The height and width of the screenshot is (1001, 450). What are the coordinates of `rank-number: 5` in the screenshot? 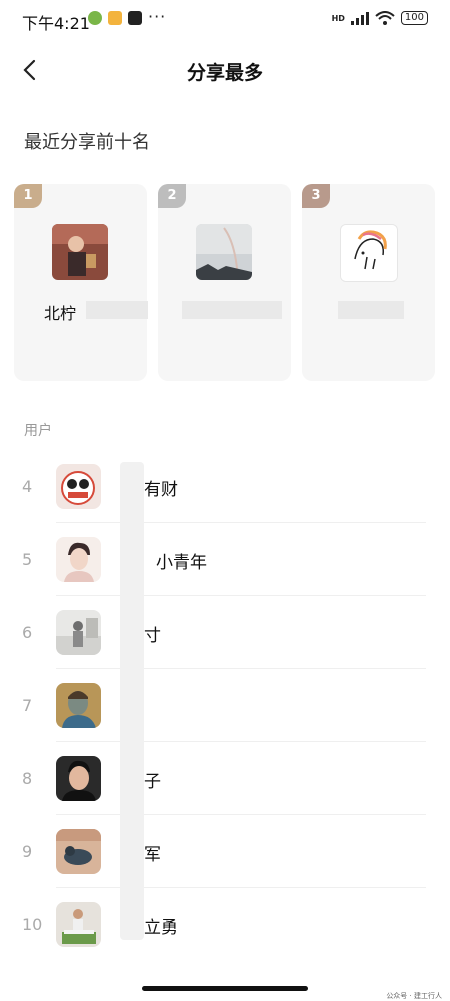 It's located at (27, 559).